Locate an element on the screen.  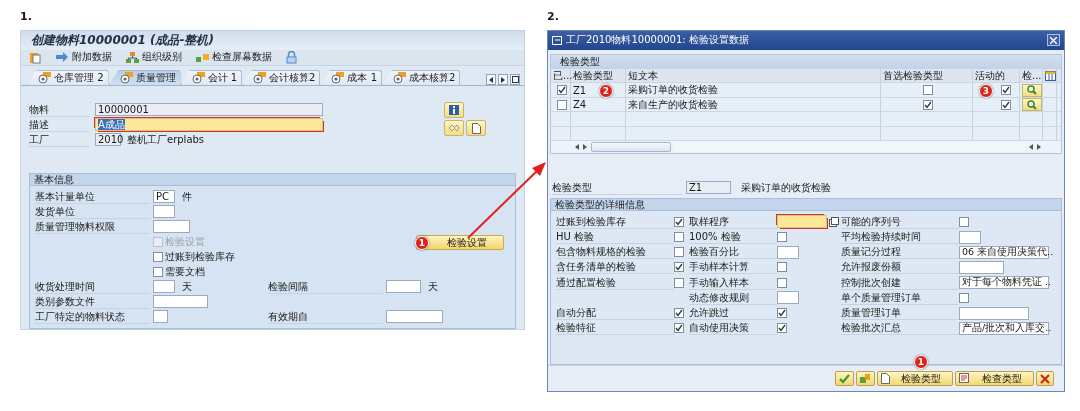
dropdown: 对于每个物料凭证 .. is located at coordinates (1004, 283).